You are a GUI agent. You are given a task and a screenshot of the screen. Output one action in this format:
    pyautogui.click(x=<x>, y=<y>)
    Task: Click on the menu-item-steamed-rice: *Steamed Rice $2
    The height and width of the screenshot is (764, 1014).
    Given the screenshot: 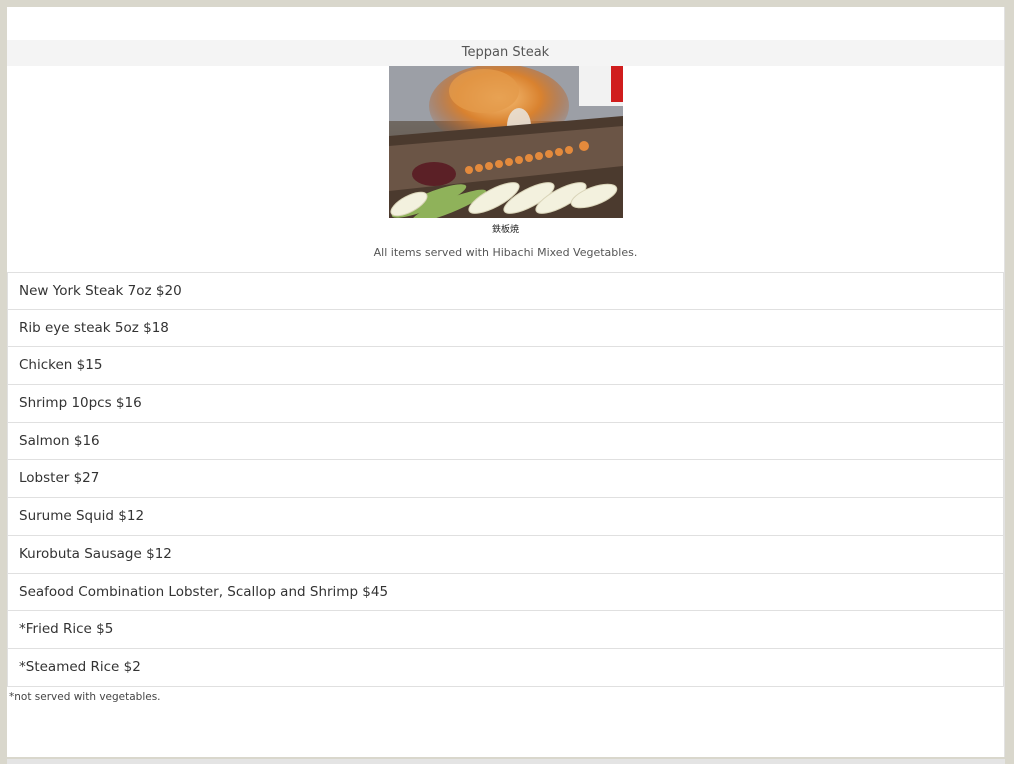 What is the action you would take?
    pyautogui.click(x=505, y=667)
    